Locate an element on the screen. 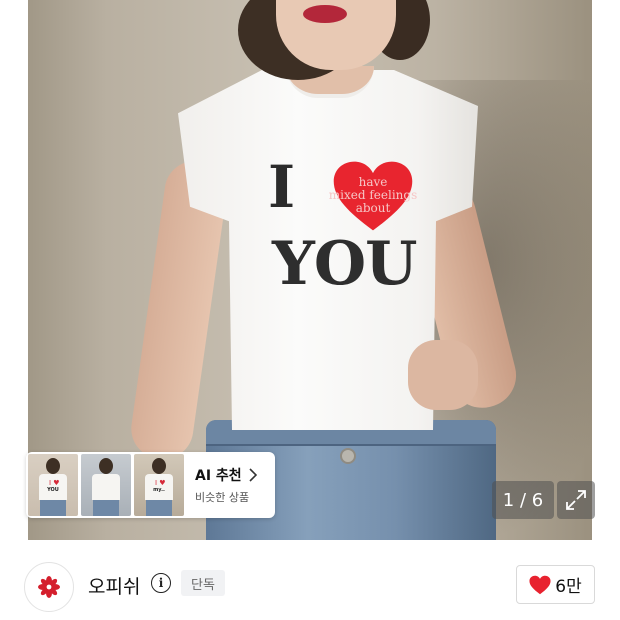  ai-recommend-title-row: AI 추천 is located at coordinates (226, 475).